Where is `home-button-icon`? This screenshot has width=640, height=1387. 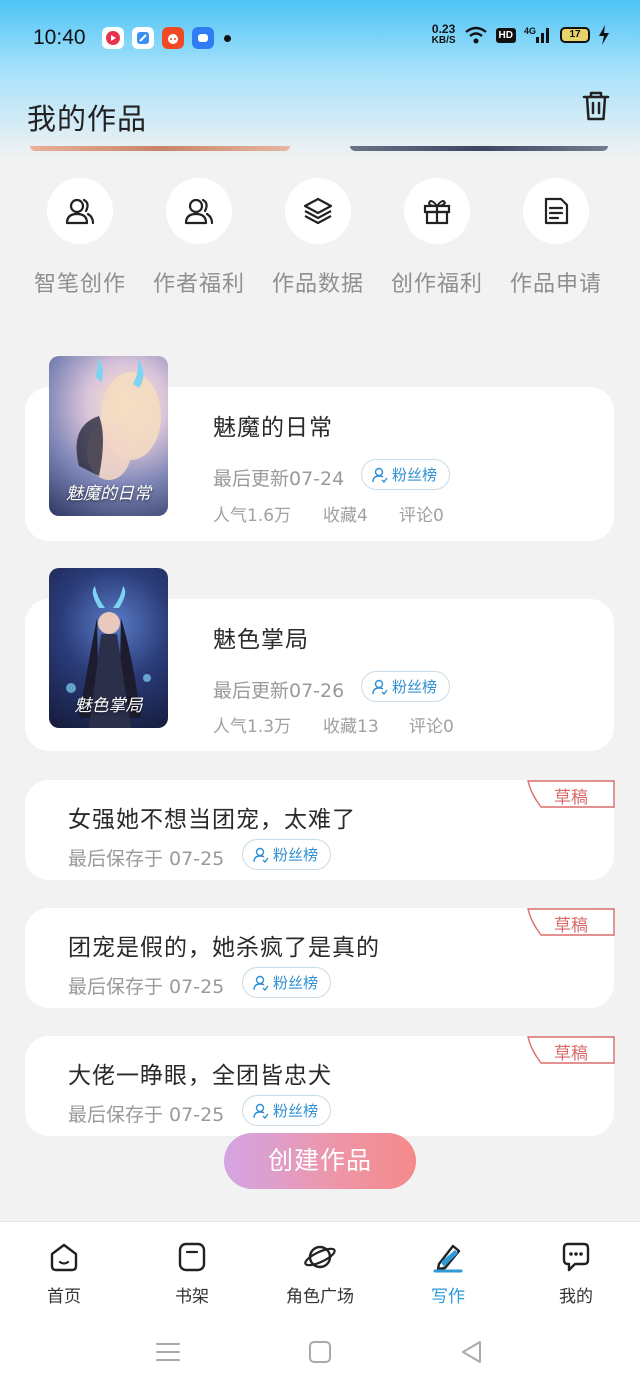
home-button-icon is located at coordinates (320, 1352).